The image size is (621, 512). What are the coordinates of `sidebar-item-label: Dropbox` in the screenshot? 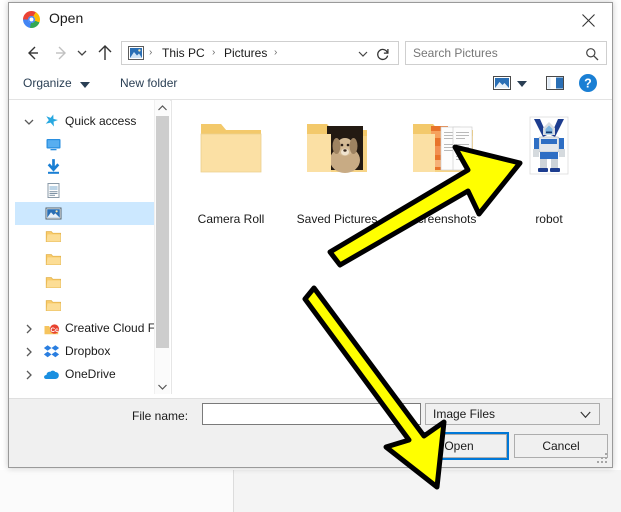 It's located at (88, 351).